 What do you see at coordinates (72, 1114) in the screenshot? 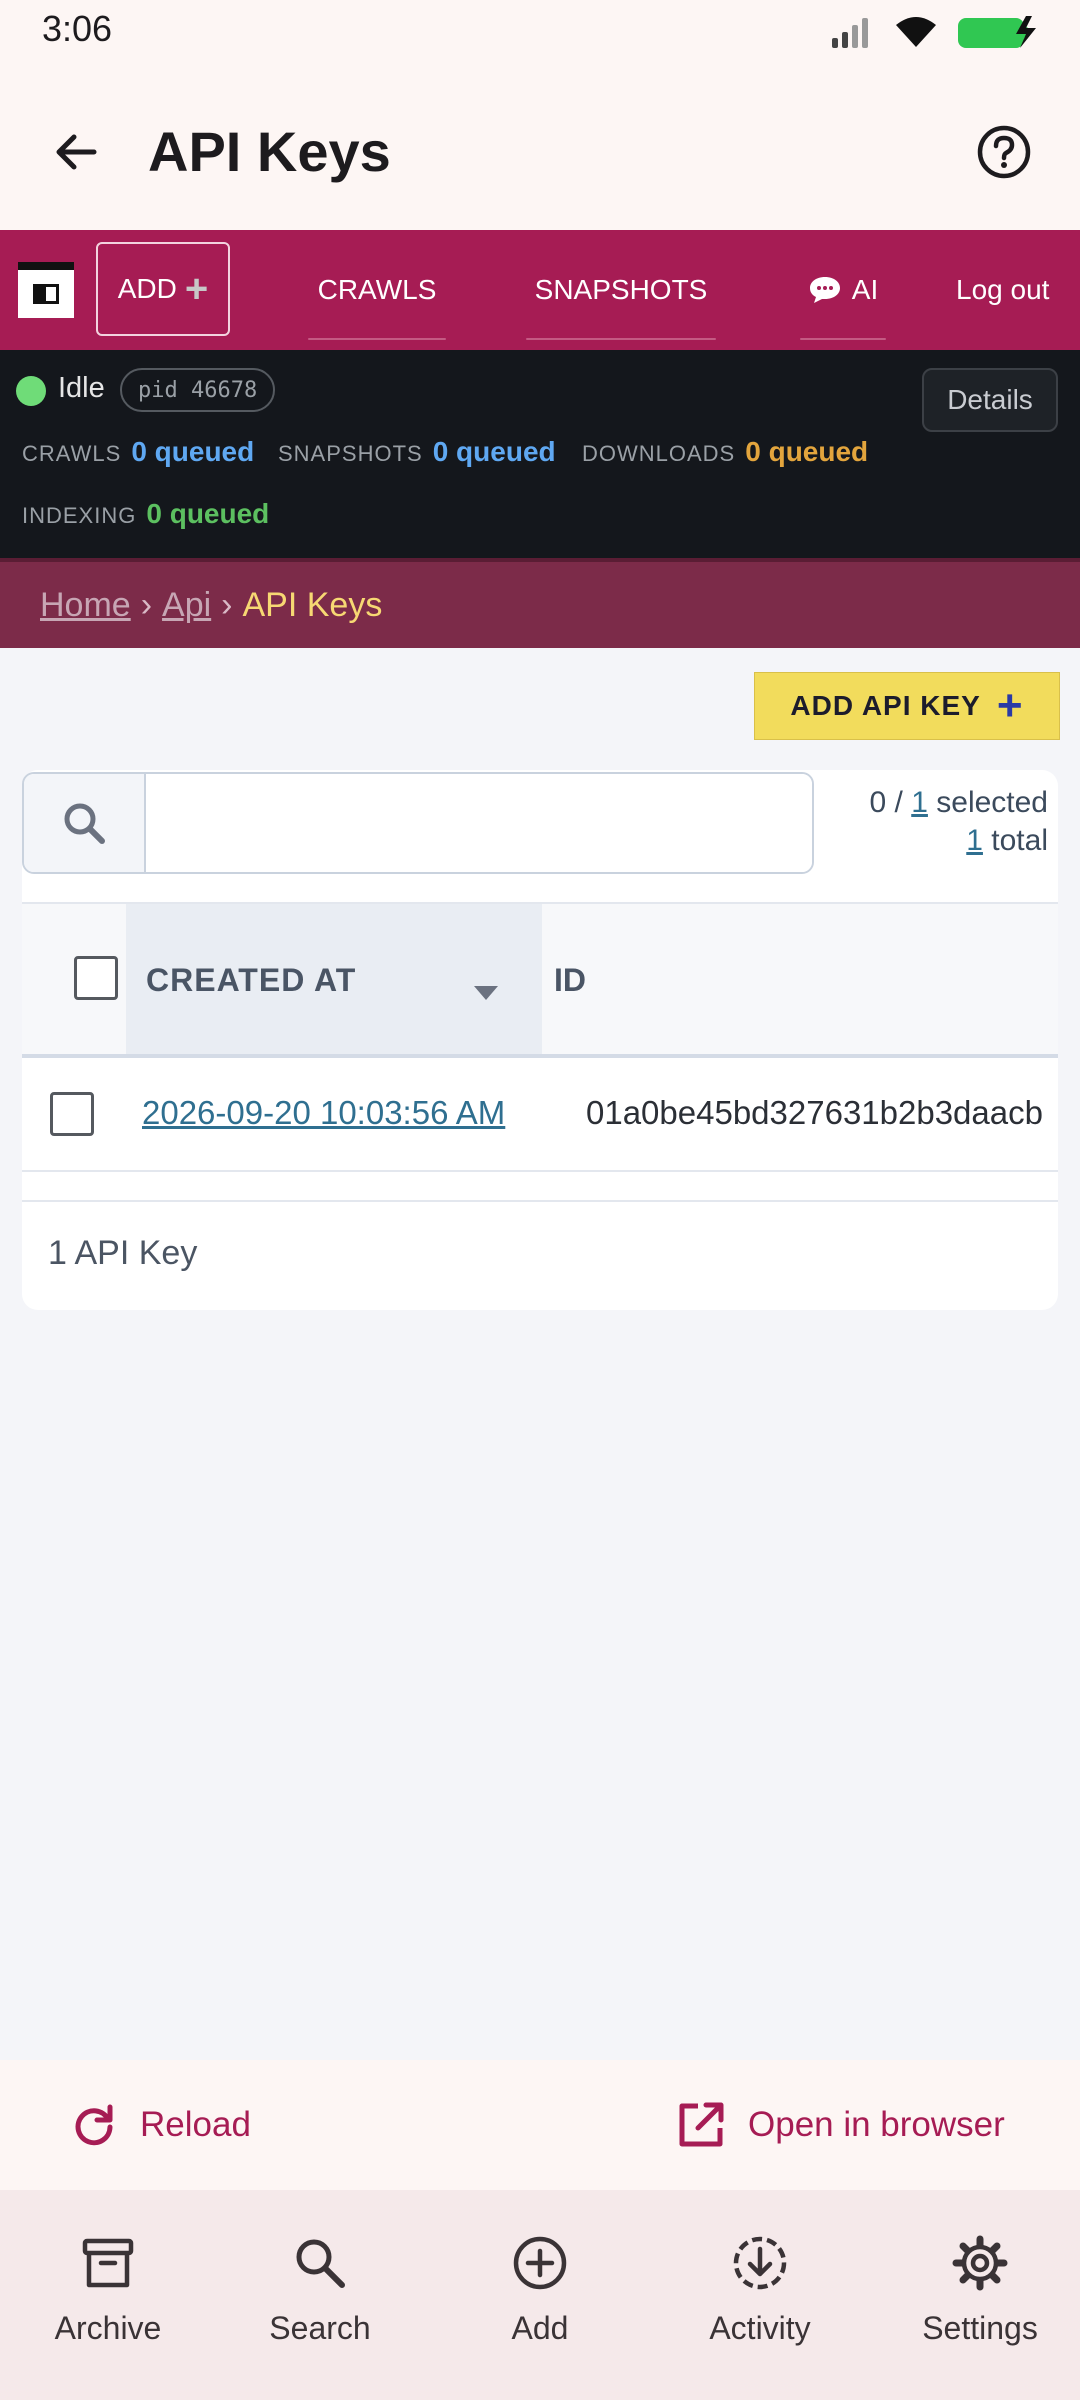
I see `row-checkbox` at bounding box center [72, 1114].